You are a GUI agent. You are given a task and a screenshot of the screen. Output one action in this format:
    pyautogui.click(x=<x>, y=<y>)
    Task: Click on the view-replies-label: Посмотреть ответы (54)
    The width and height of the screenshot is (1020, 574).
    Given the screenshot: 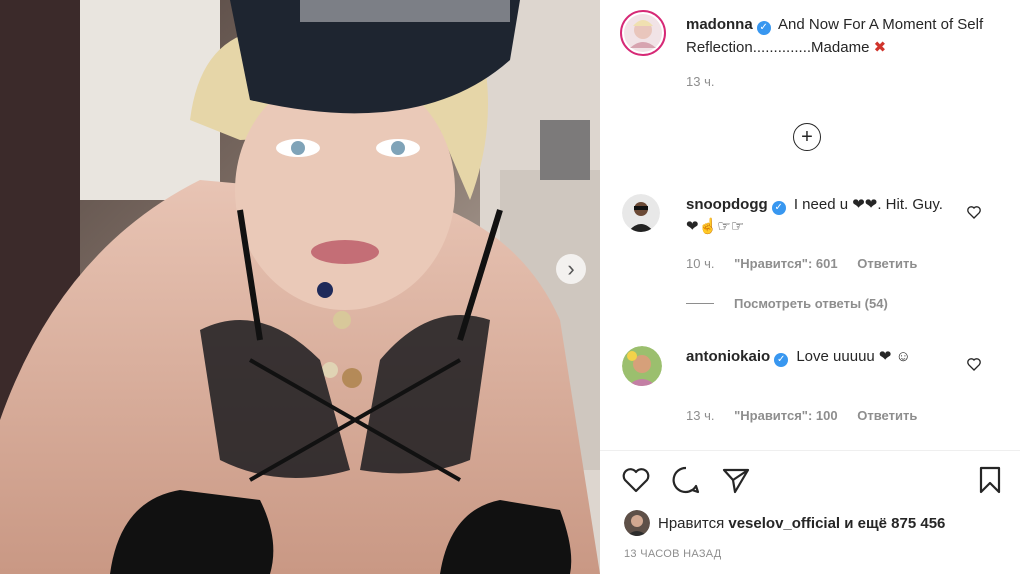 What is the action you would take?
    pyautogui.click(x=811, y=303)
    